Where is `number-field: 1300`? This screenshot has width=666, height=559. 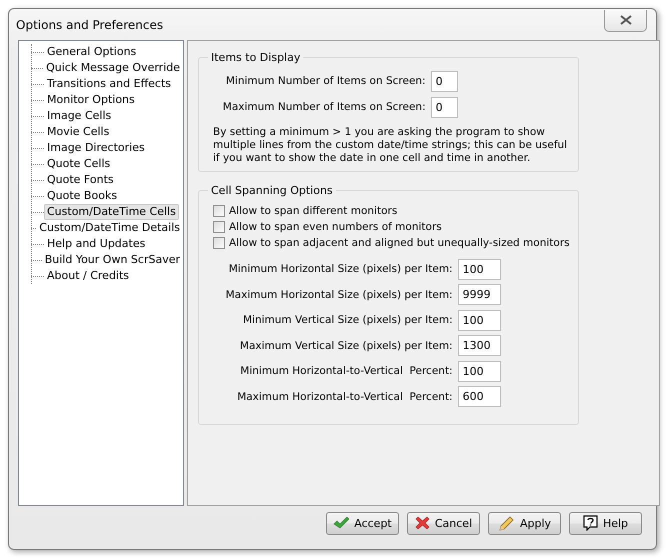 number-field: 1300 is located at coordinates (479, 345).